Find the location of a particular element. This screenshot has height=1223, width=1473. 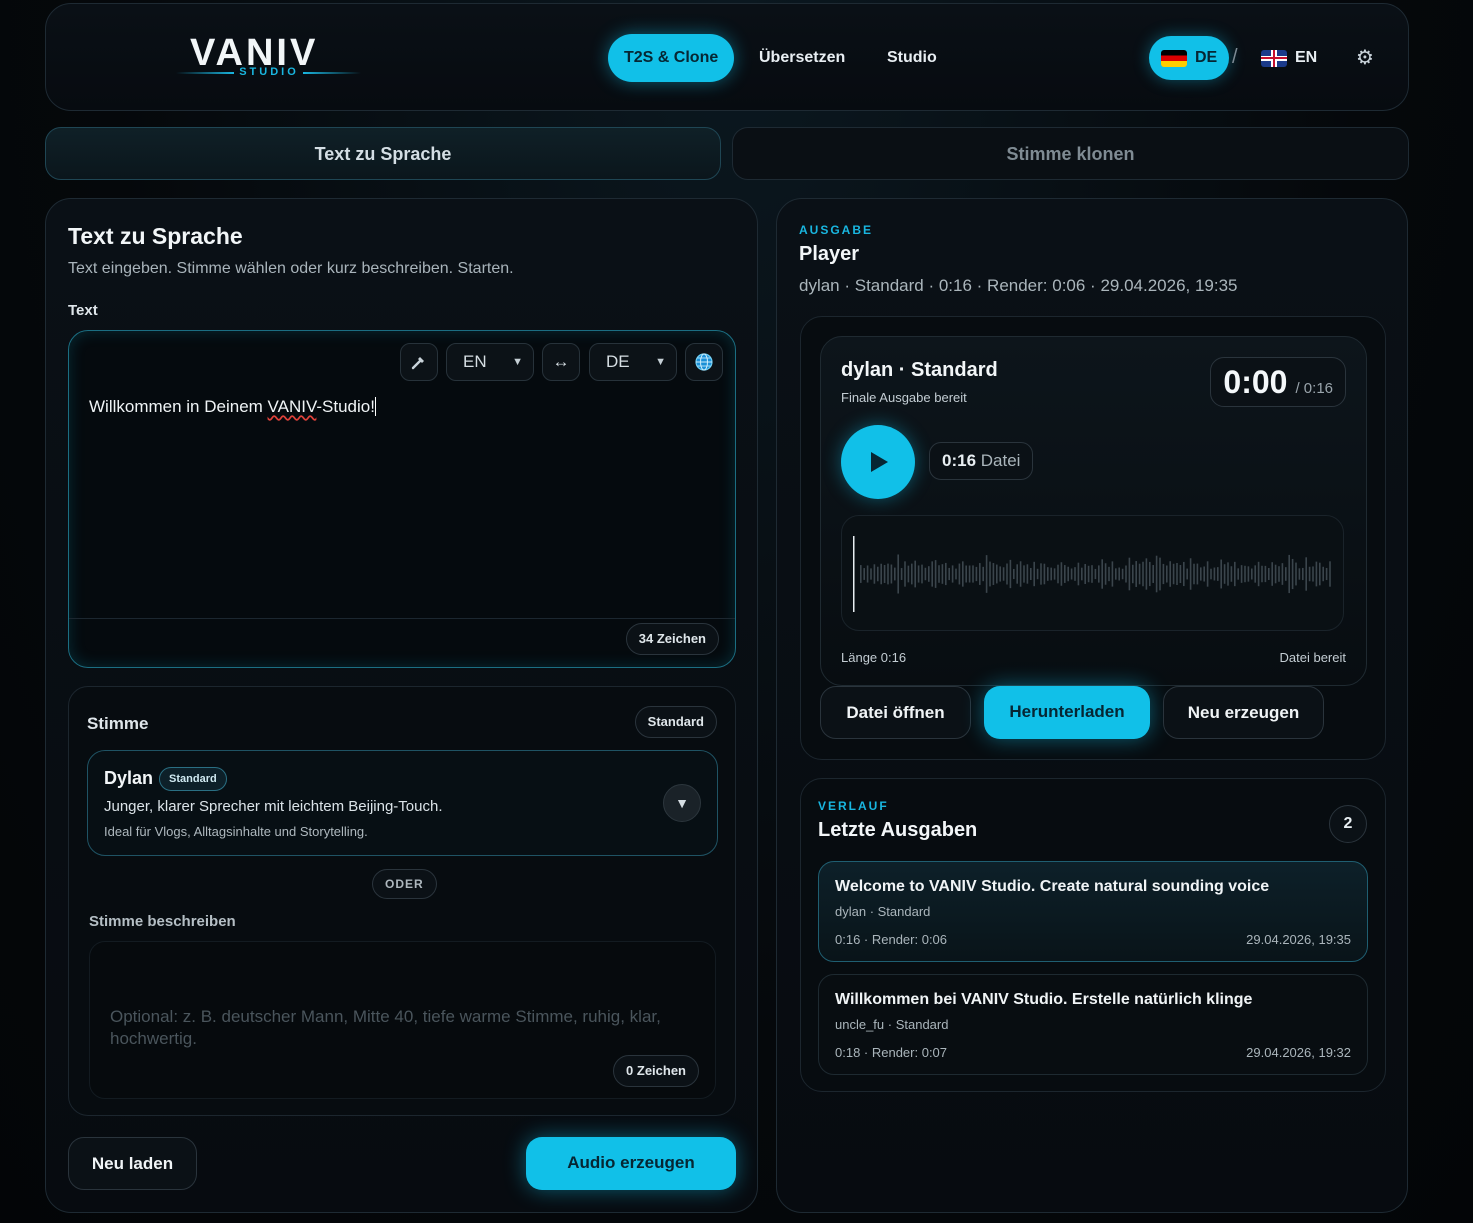

playhead is located at coordinates (854, 574).